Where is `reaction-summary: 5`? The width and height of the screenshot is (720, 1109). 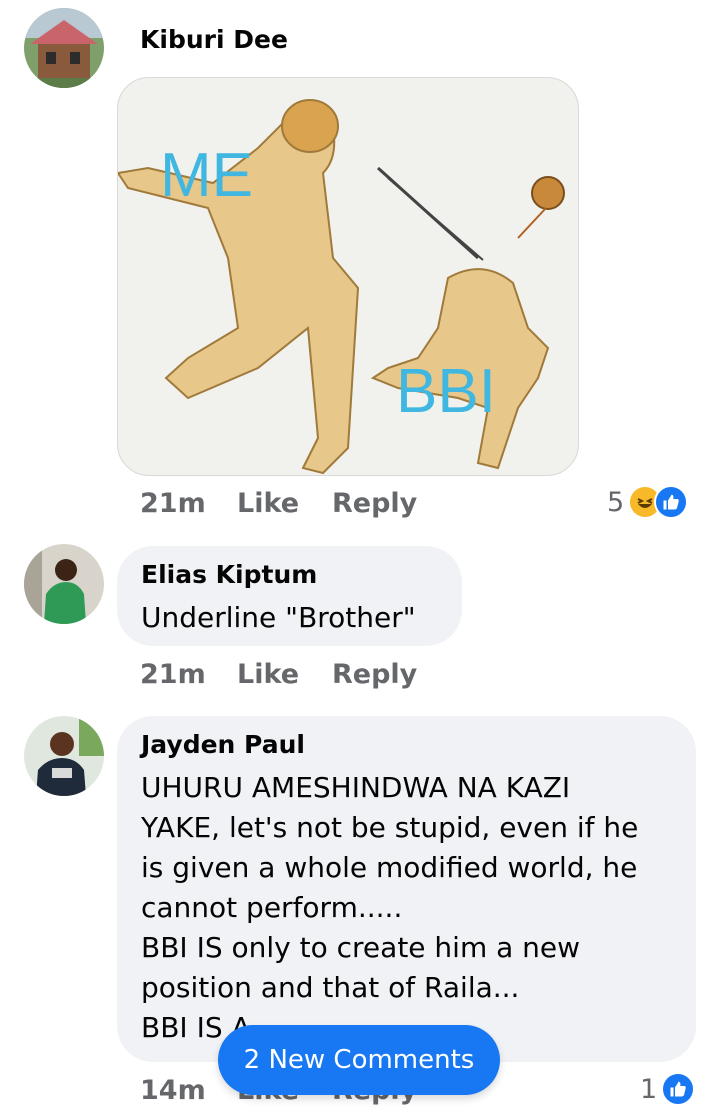
reaction-summary: 5 is located at coordinates (648, 502).